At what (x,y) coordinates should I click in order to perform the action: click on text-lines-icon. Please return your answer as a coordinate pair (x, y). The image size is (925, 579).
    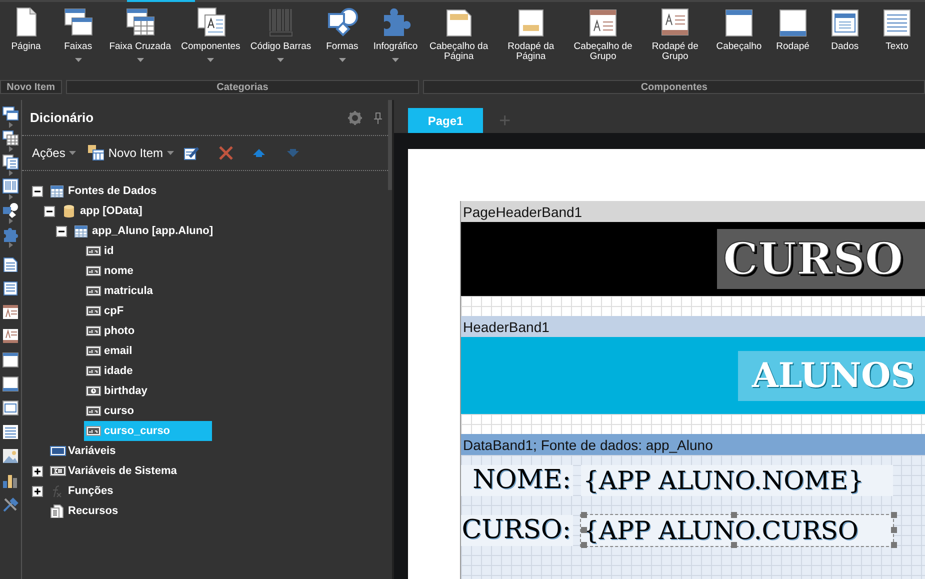
    Looking at the image, I should click on (10, 432).